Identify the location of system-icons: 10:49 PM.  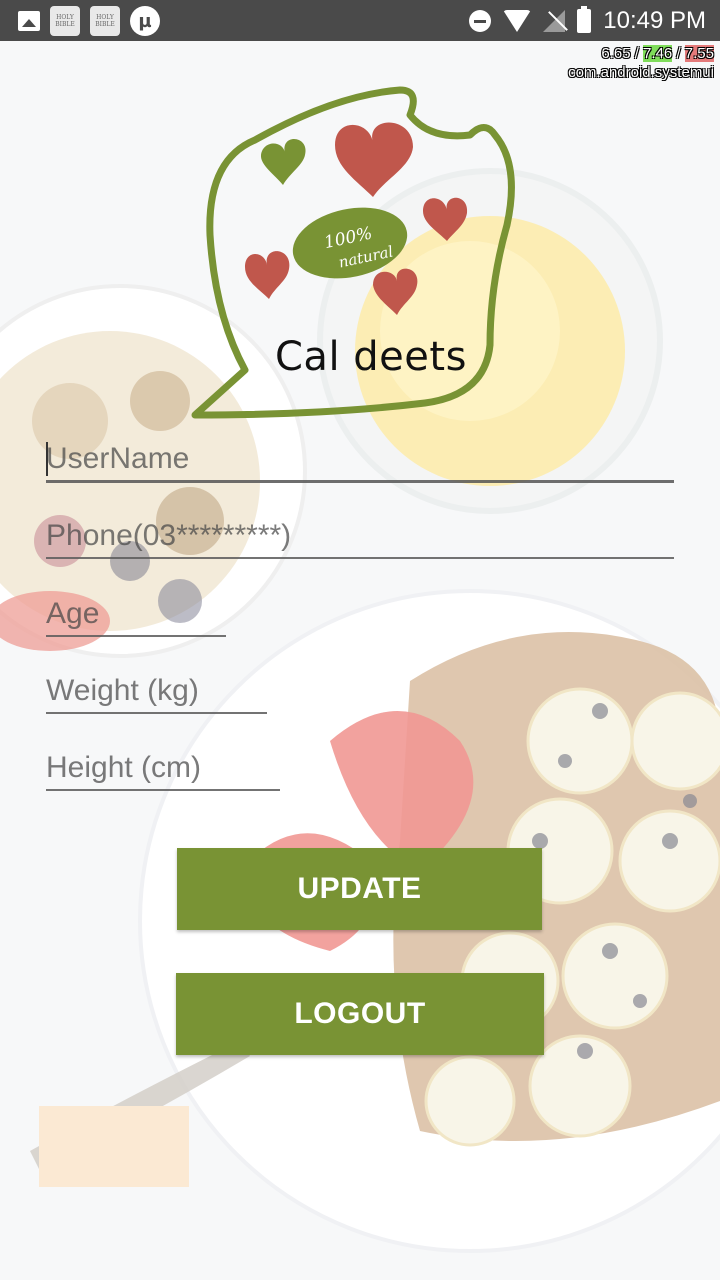
(587, 20).